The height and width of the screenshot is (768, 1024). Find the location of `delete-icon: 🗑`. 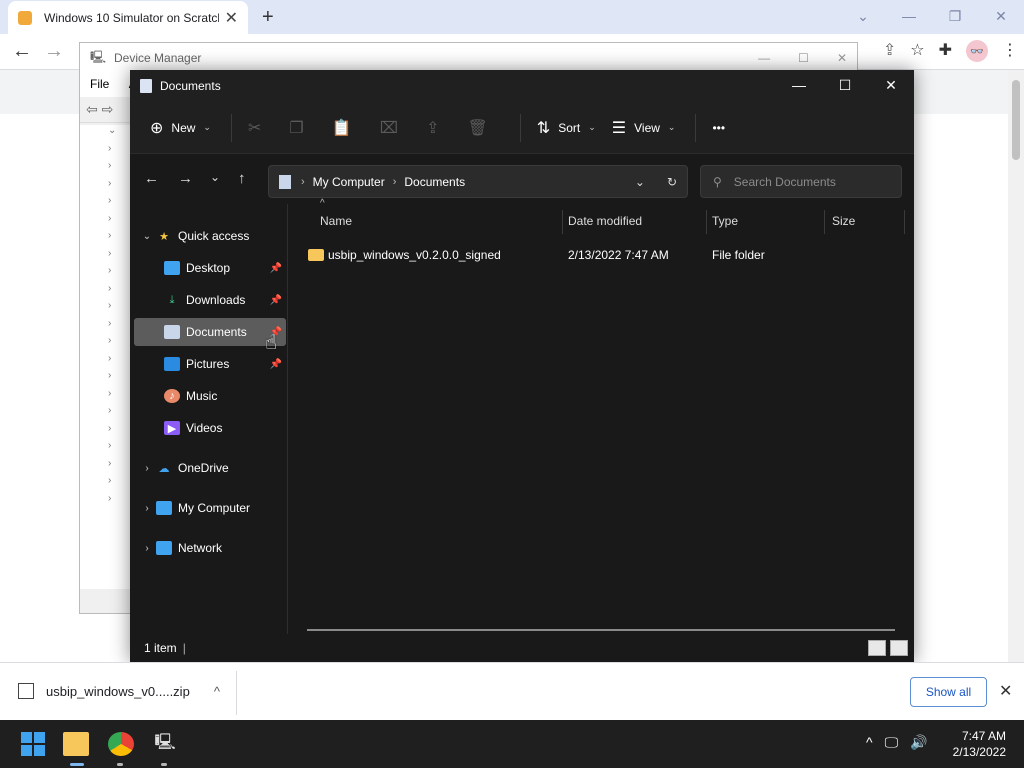

delete-icon: 🗑 is located at coordinates (477, 128).